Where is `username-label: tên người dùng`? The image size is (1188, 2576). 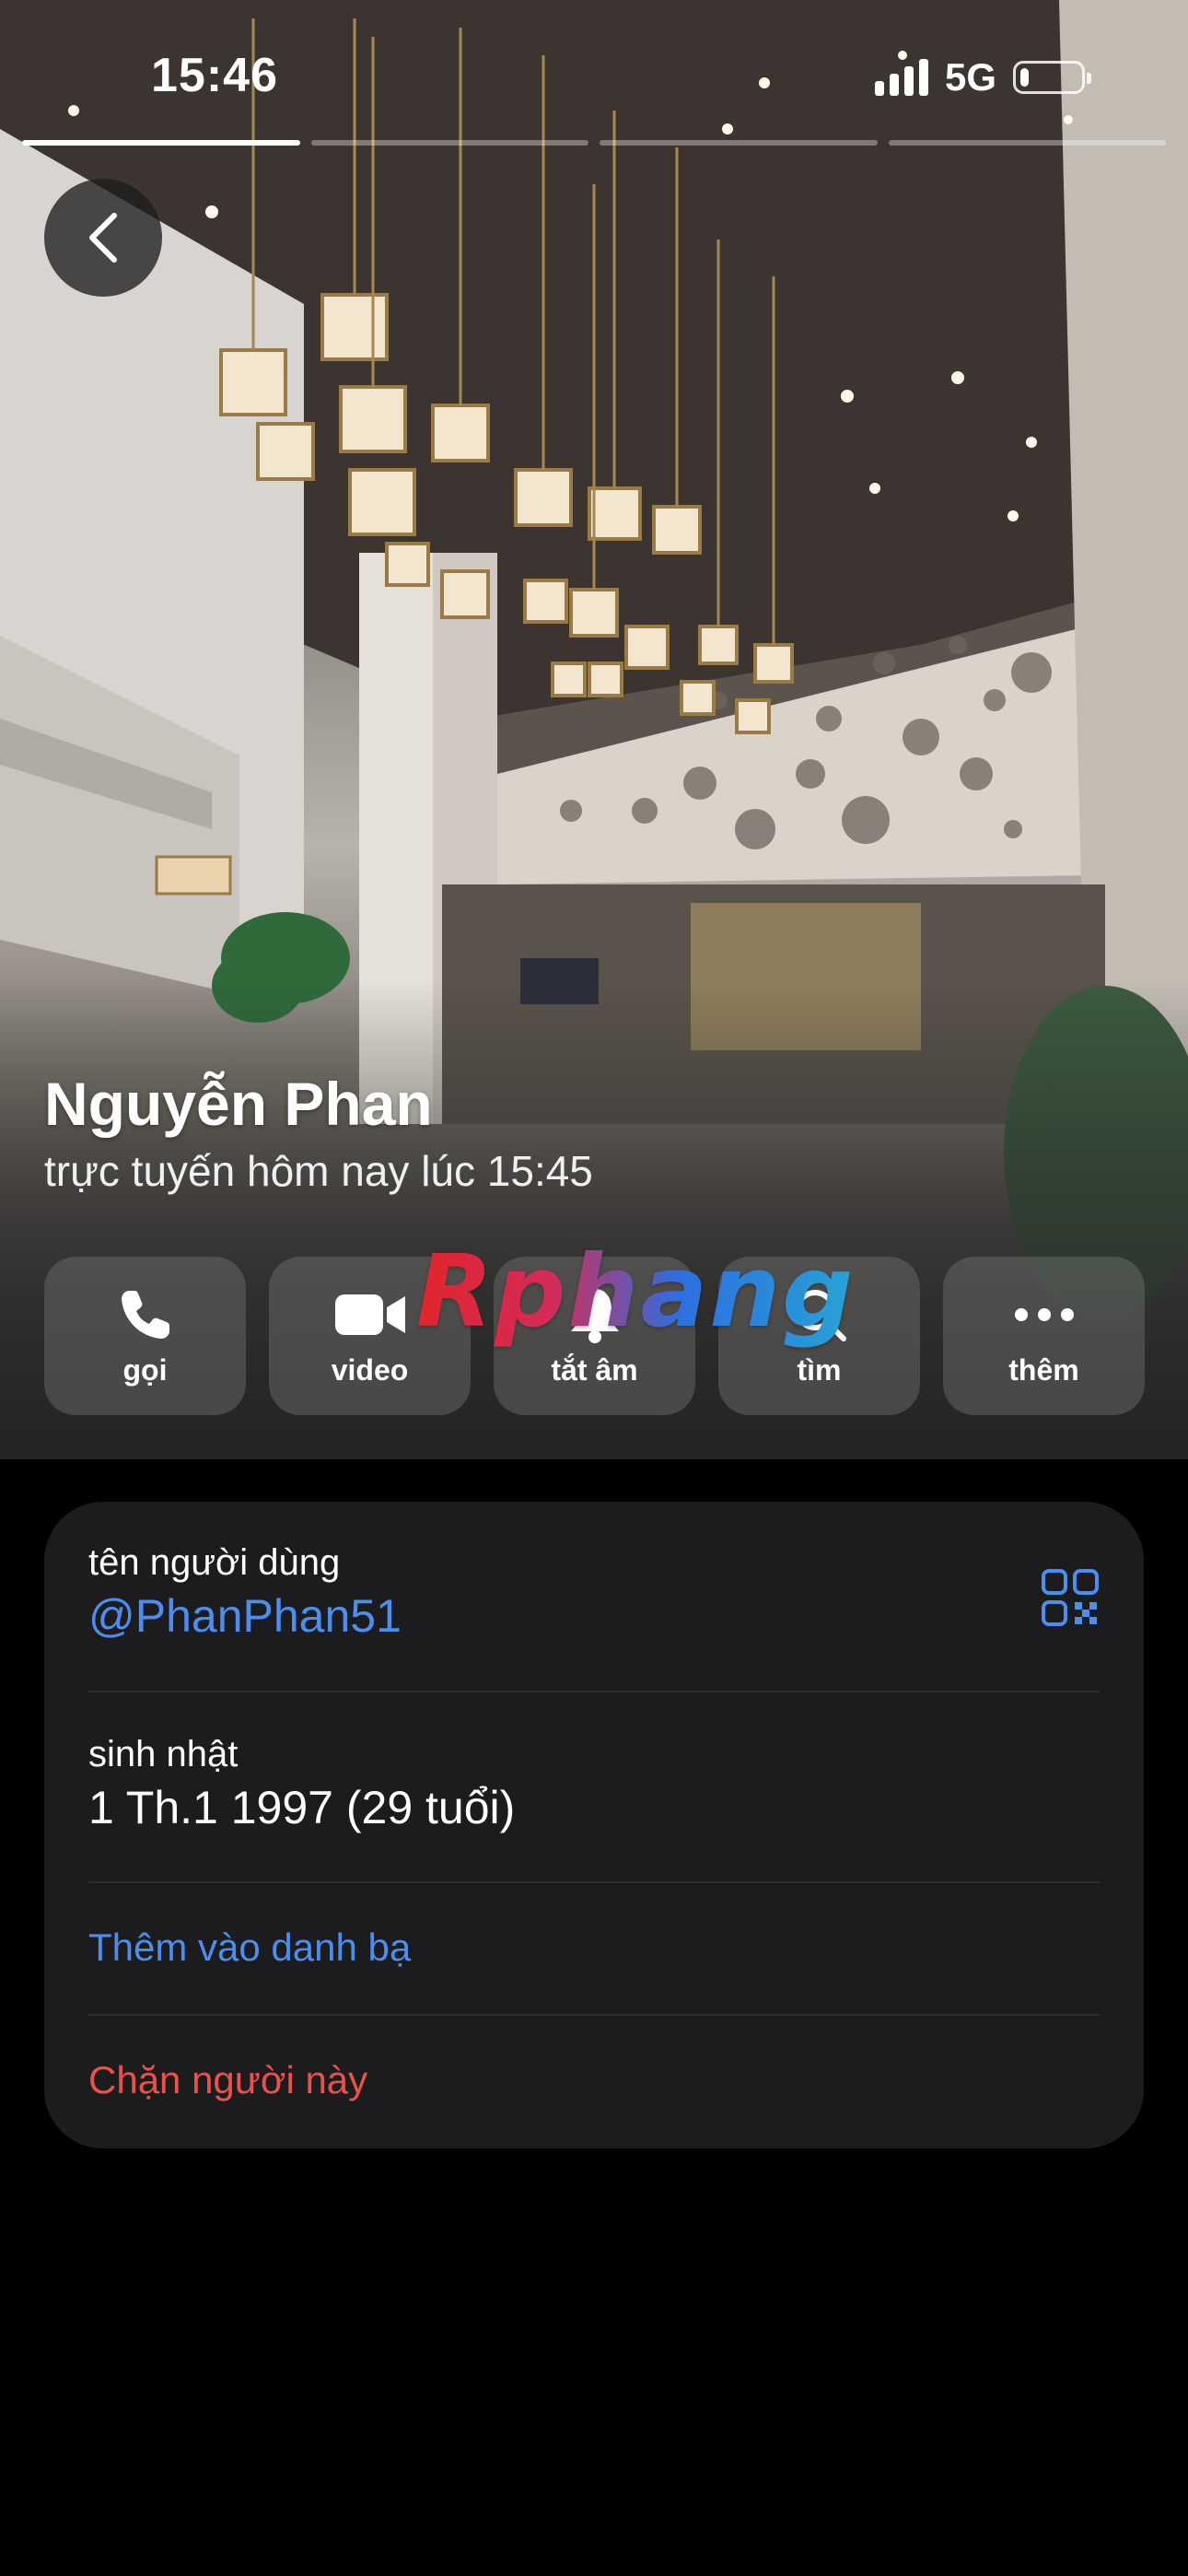 username-label: tên người dùng is located at coordinates (214, 1562).